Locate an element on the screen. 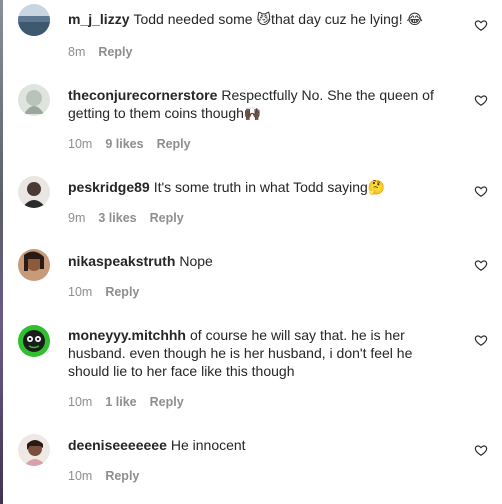 The width and height of the screenshot is (502, 504). comment-body: Nope is located at coordinates (196, 261).